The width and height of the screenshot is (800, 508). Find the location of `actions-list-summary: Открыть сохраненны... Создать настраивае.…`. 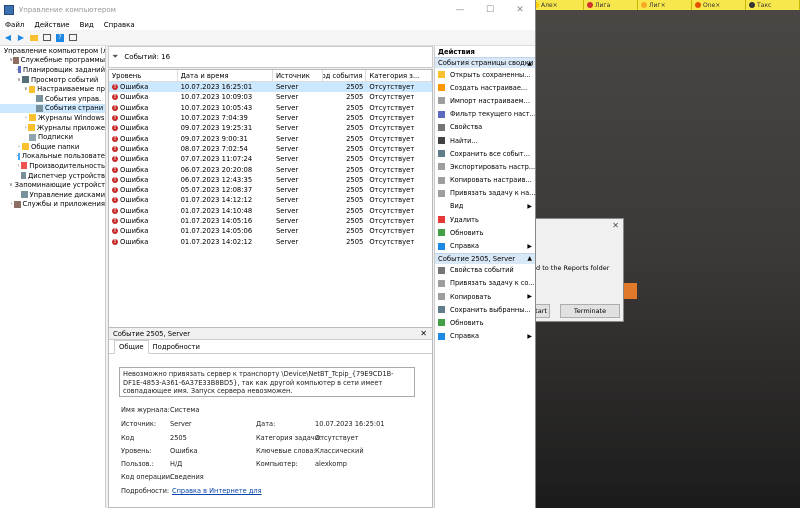

actions-list-summary: Открыть сохраненны... Создать настраивае.… is located at coordinates (485, 160).